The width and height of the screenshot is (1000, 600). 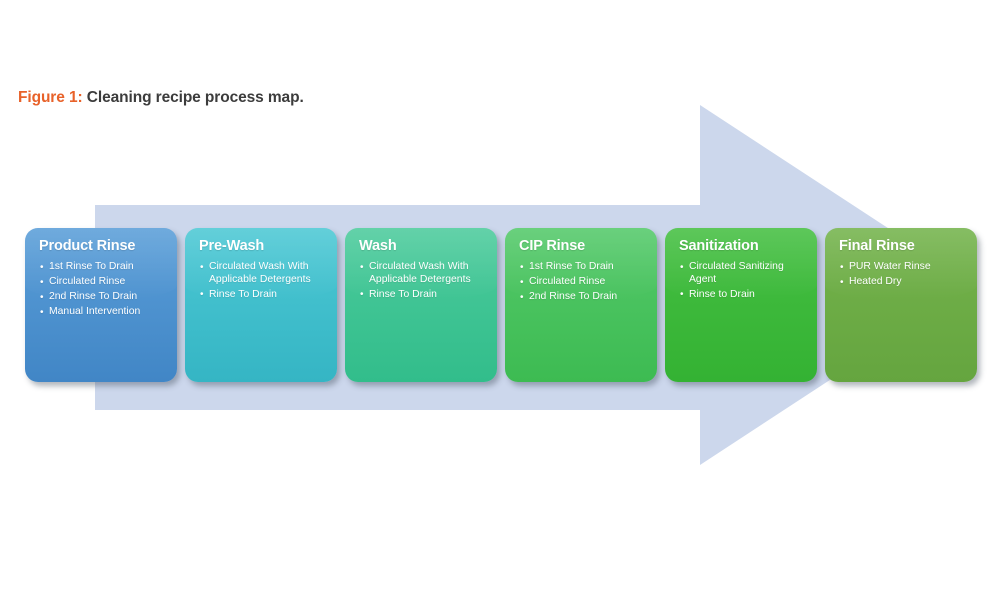 I want to click on stage-title: Product Rinse, so click(x=87, y=246).